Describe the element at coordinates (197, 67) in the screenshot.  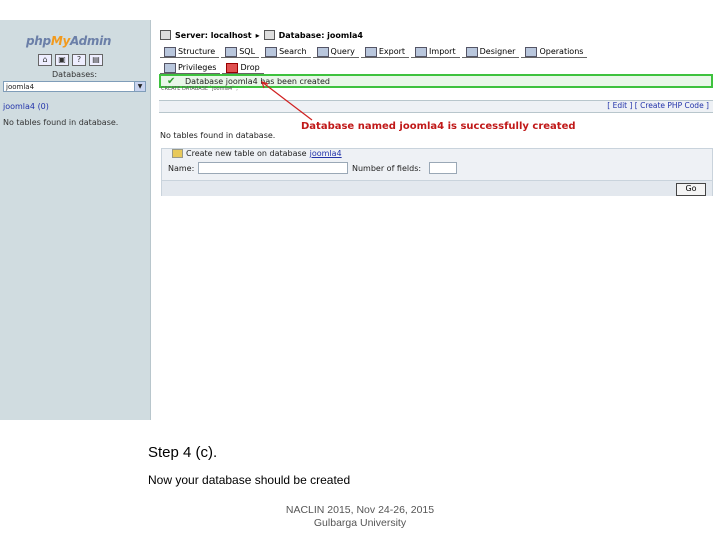
I see `tab-label: Privileges` at that location.